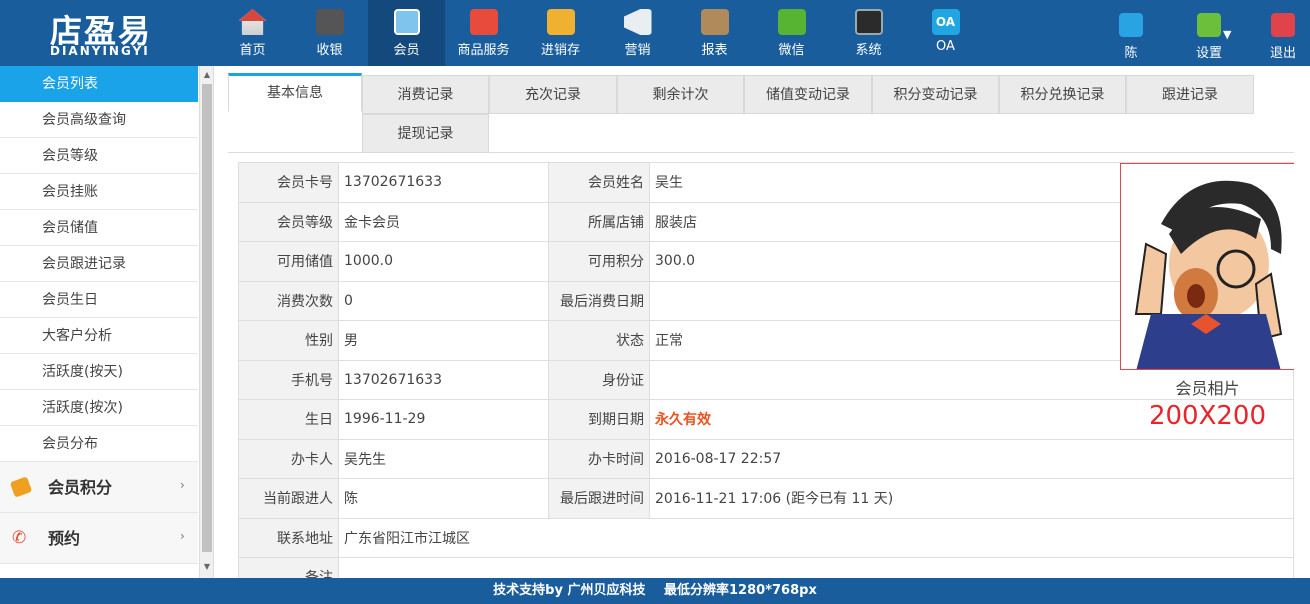 Image resolution: width=1310 pixels, height=604 pixels. Describe the element at coordinates (100, 51) in the screenshot. I see `logo-subtext: DIANYINGYI` at that location.